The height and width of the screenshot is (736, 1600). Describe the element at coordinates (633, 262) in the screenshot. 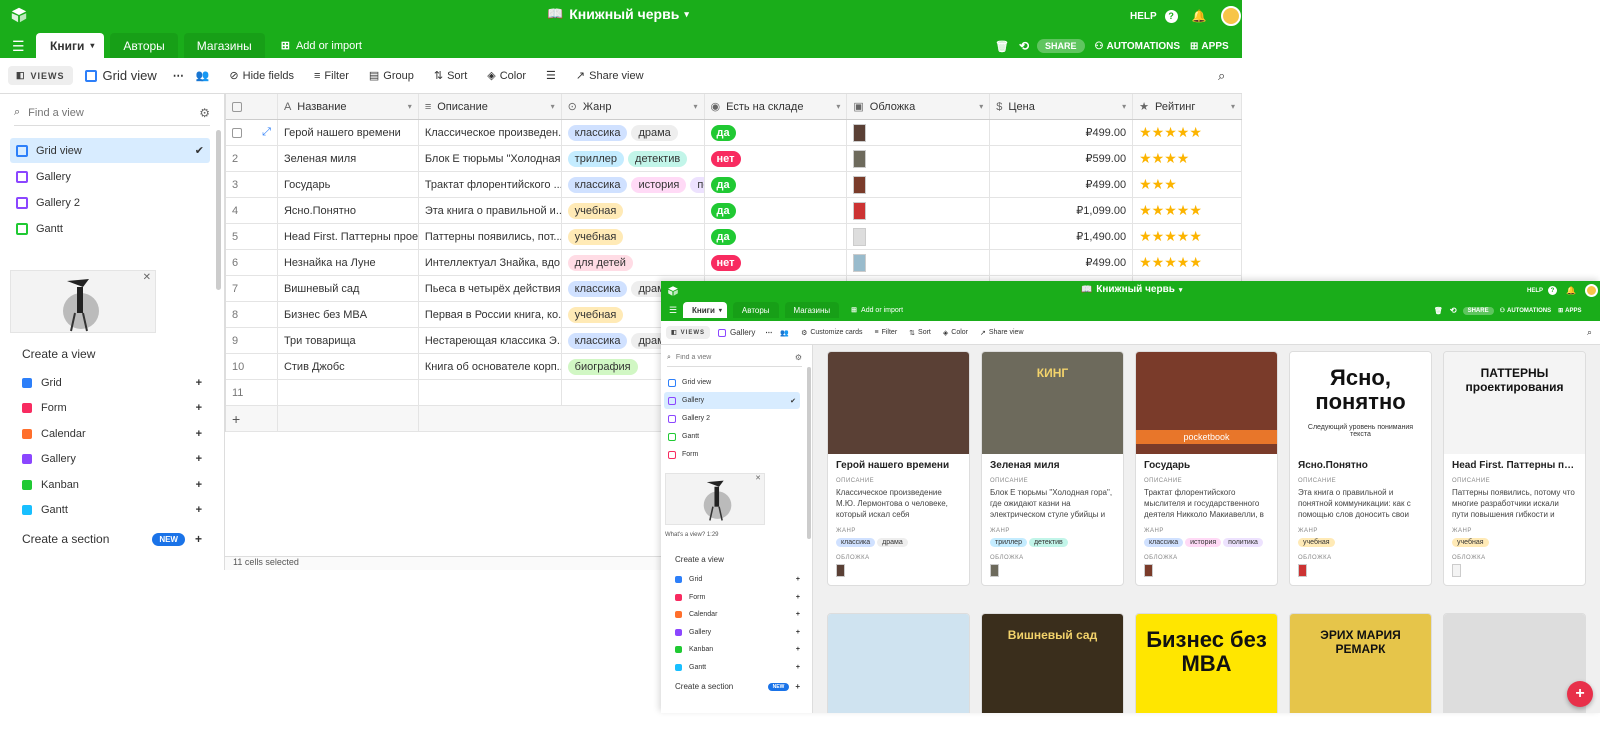

I see `cell-genre: для детей` at that location.